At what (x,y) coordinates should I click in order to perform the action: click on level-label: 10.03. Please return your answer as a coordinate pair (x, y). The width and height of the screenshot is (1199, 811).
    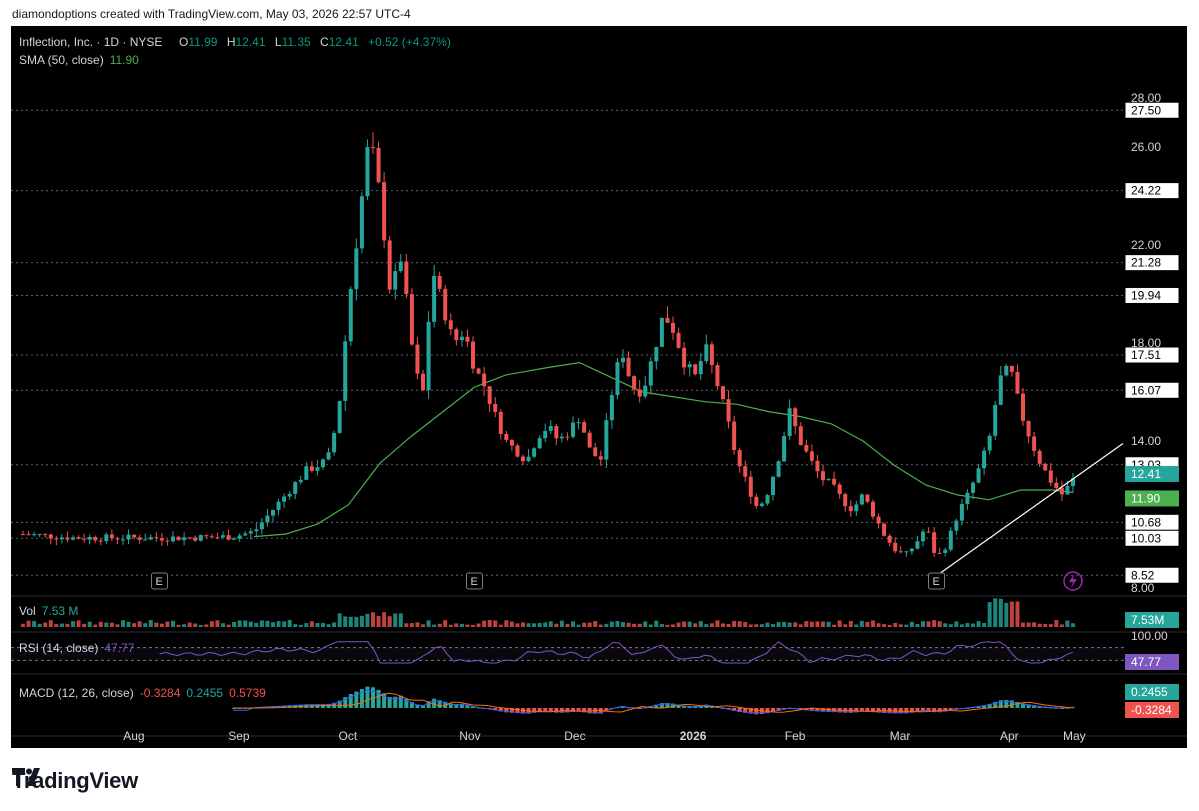
    Looking at the image, I should click on (1146, 538).